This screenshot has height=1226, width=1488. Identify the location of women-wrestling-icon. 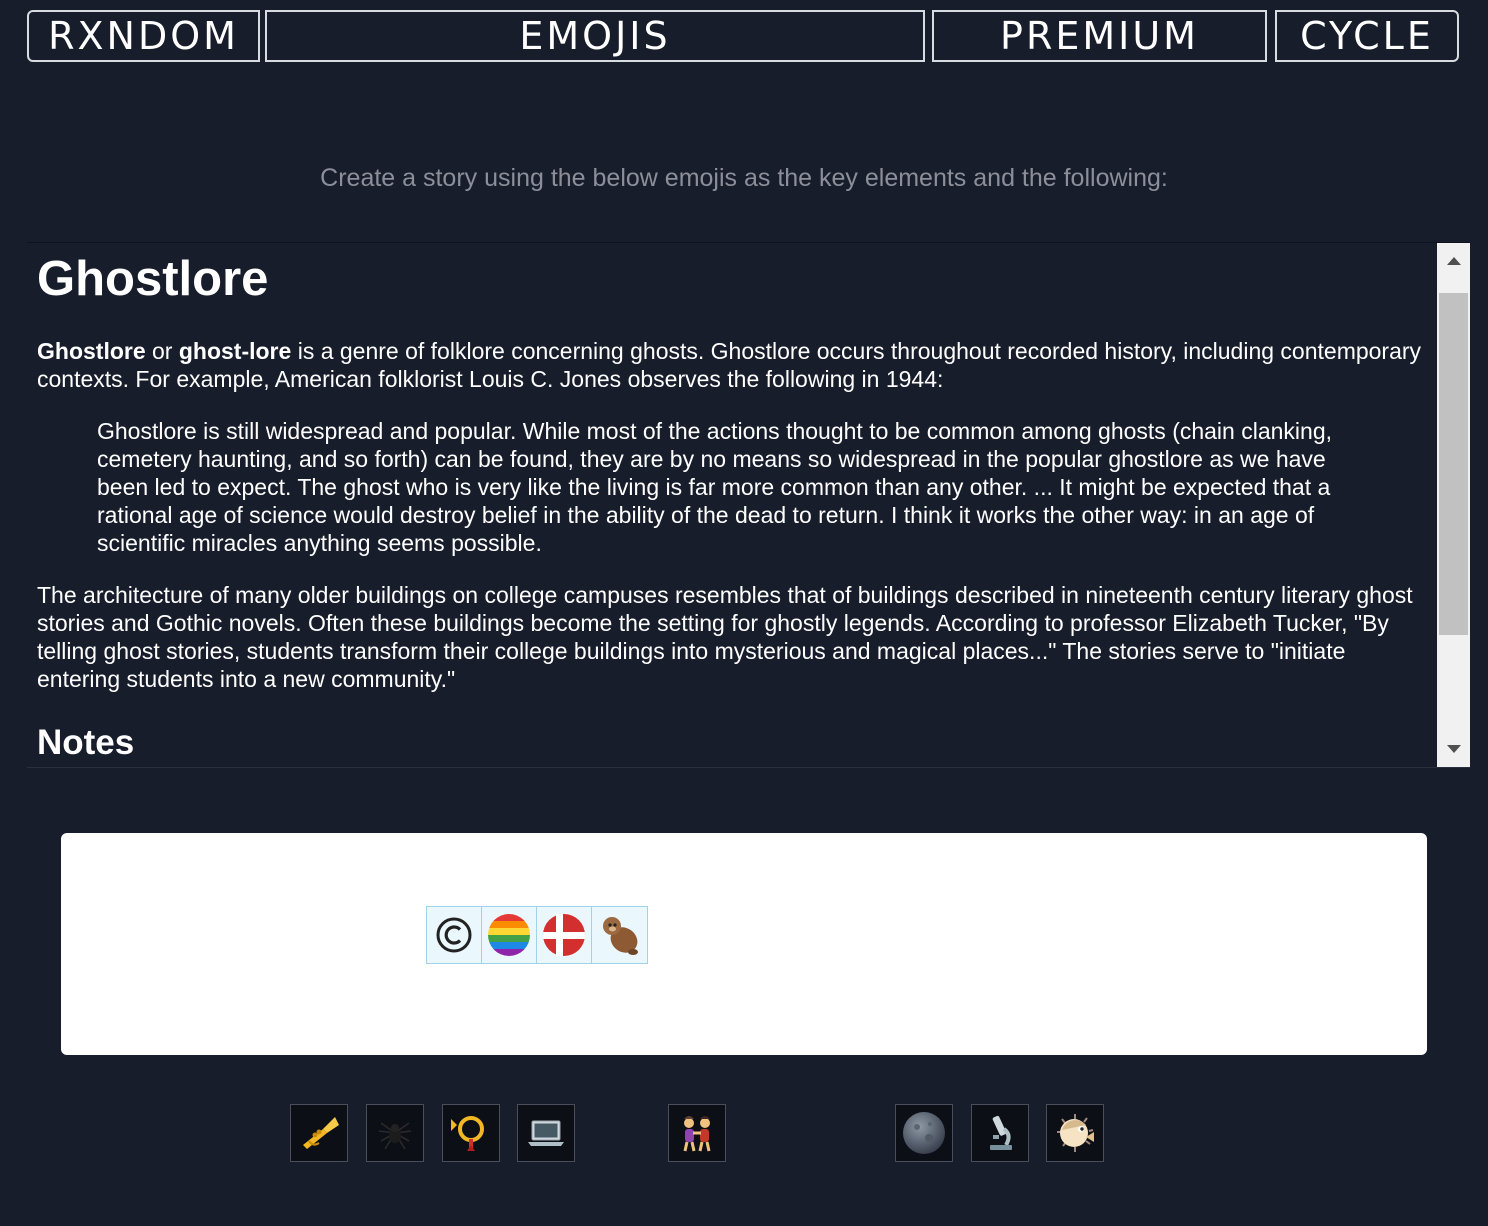
(697, 1134).